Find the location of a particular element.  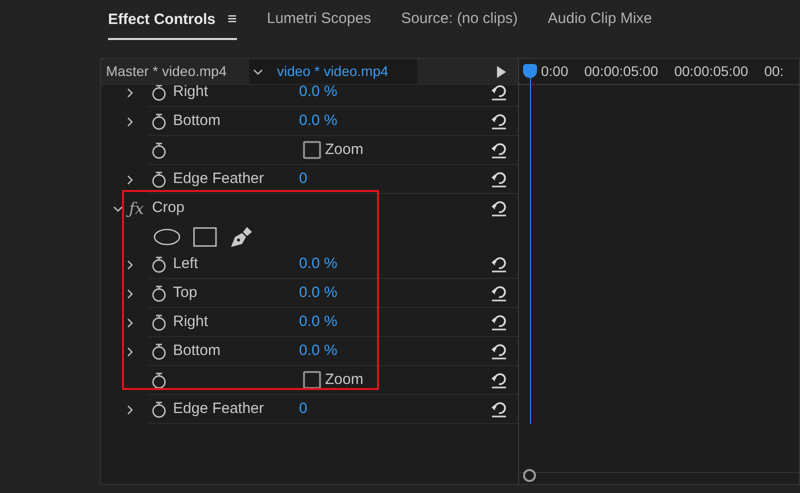

property-label: Left is located at coordinates (186, 264).